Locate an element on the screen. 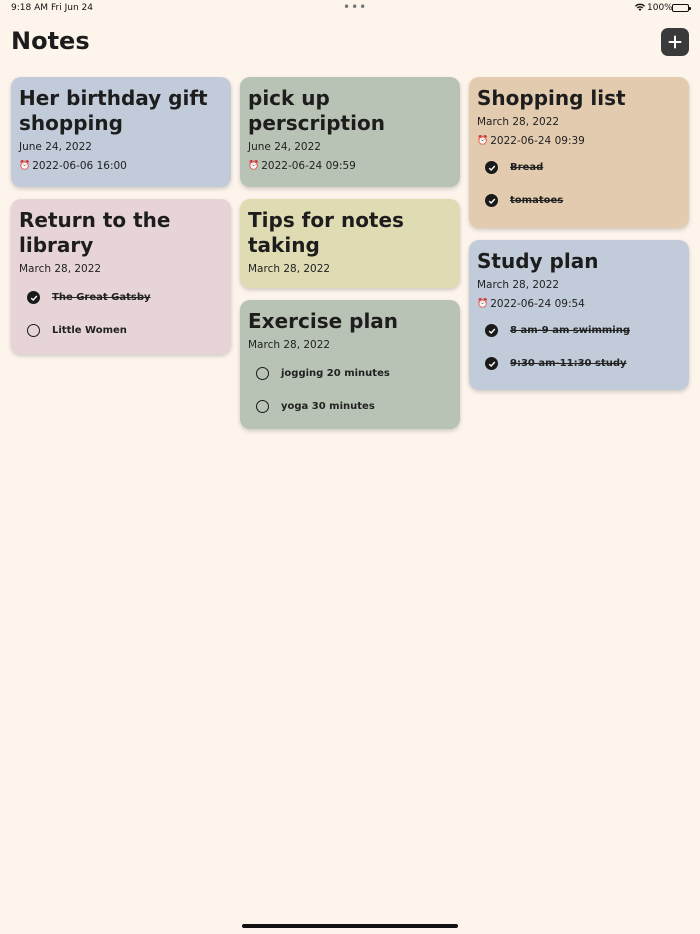 This screenshot has width=700, height=934. checklist-item: The Great Gatsby is located at coordinates (121, 297).